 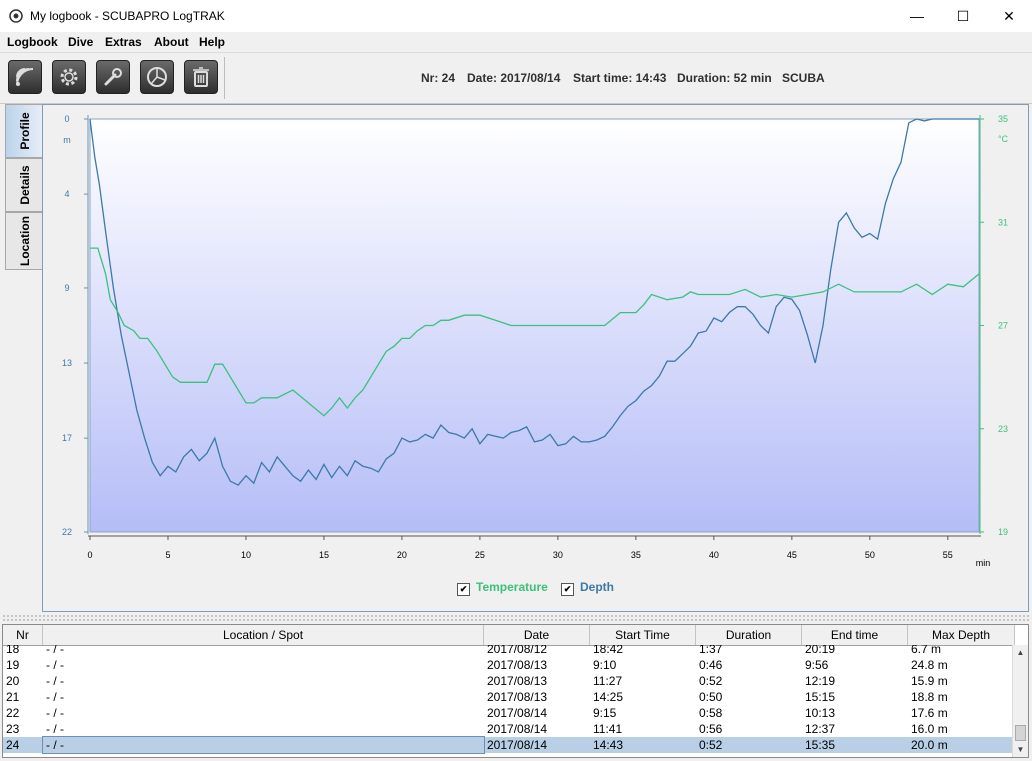 What do you see at coordinates (929, 697) in the screenshot?
I see `cell-max-depth: 18.8 m` at bounding box center [929, 697].